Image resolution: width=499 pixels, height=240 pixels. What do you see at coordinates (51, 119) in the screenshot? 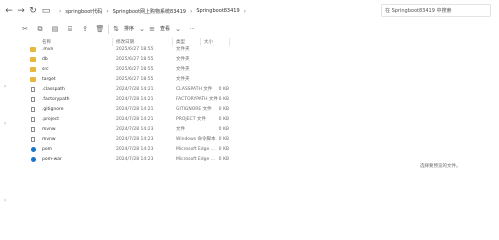
I see `file-name: .project` at bounding box center [51, 119].